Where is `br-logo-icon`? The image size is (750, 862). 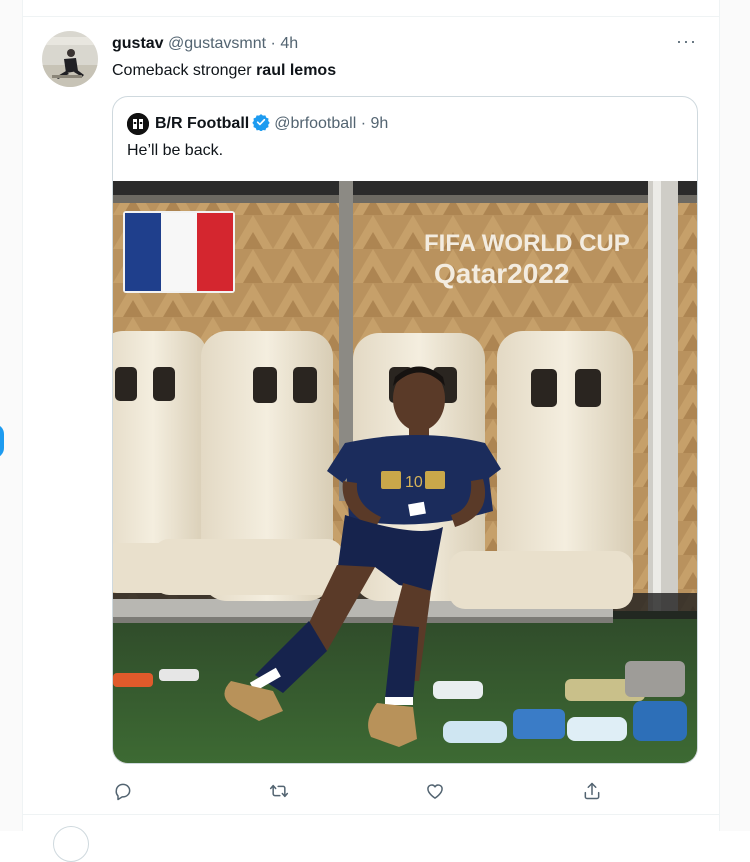 br-logo-icon is located at coordinates (138, 124).